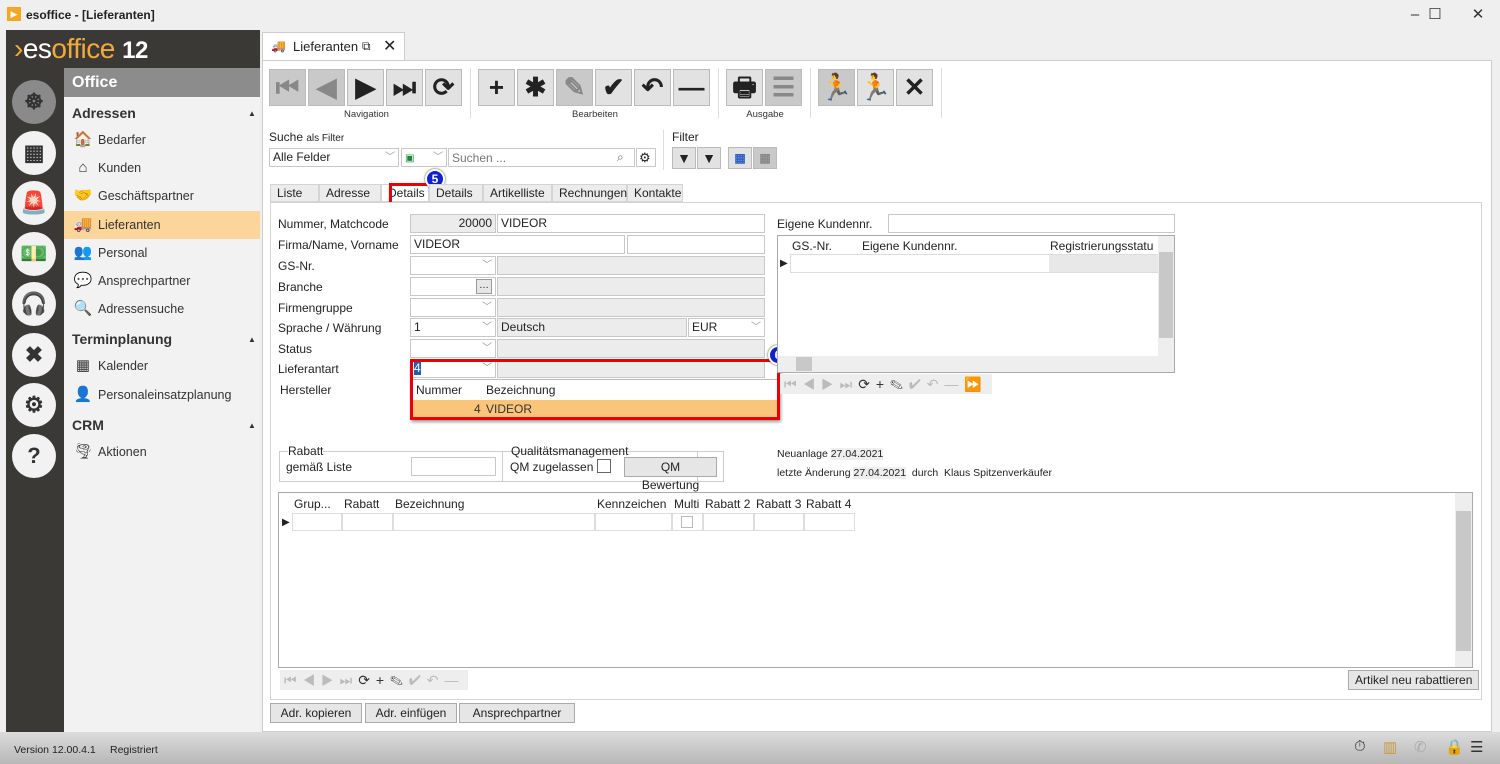  Describe the element at coordinates (453, 223) in the screenshot. I see `nummer-field: 20000` at that location.